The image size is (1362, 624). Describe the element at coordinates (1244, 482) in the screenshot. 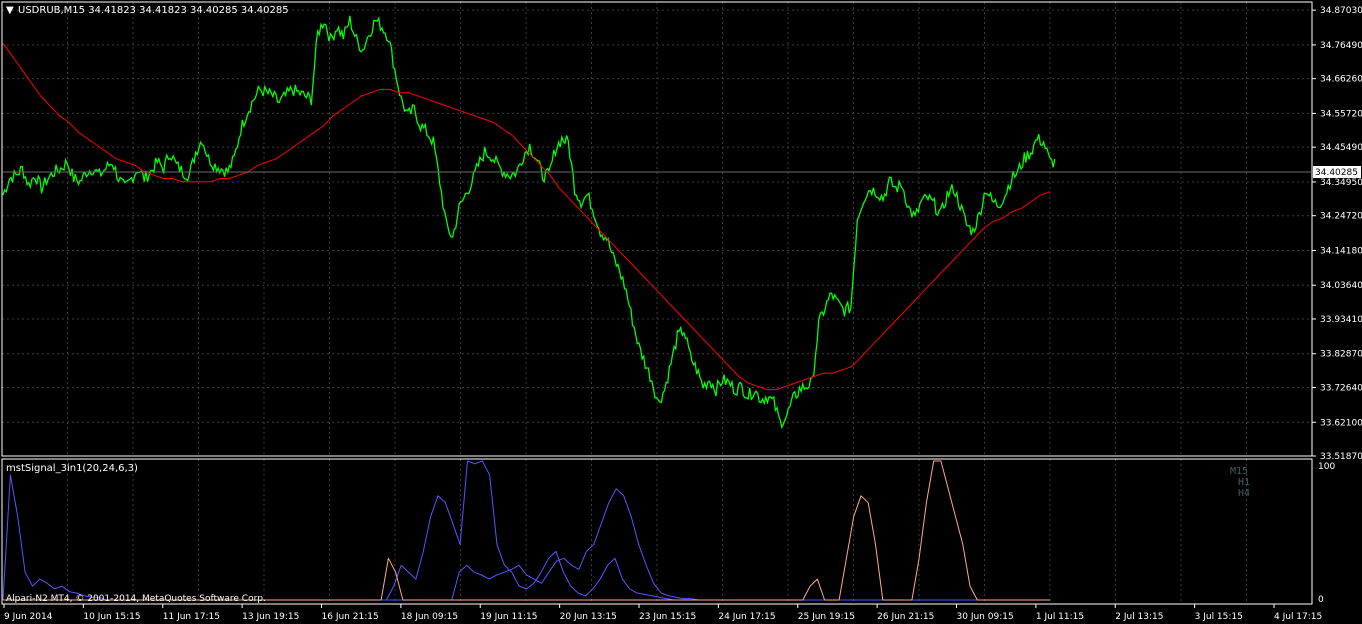

I see `tf-label-h1: H1` at that location.